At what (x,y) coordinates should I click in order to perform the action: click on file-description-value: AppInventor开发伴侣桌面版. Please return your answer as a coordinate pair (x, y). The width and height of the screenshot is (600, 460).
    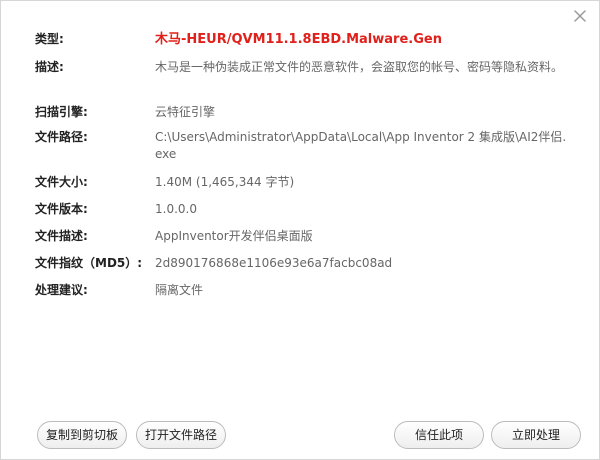
    Looking at the image, I should click on (234, 236).